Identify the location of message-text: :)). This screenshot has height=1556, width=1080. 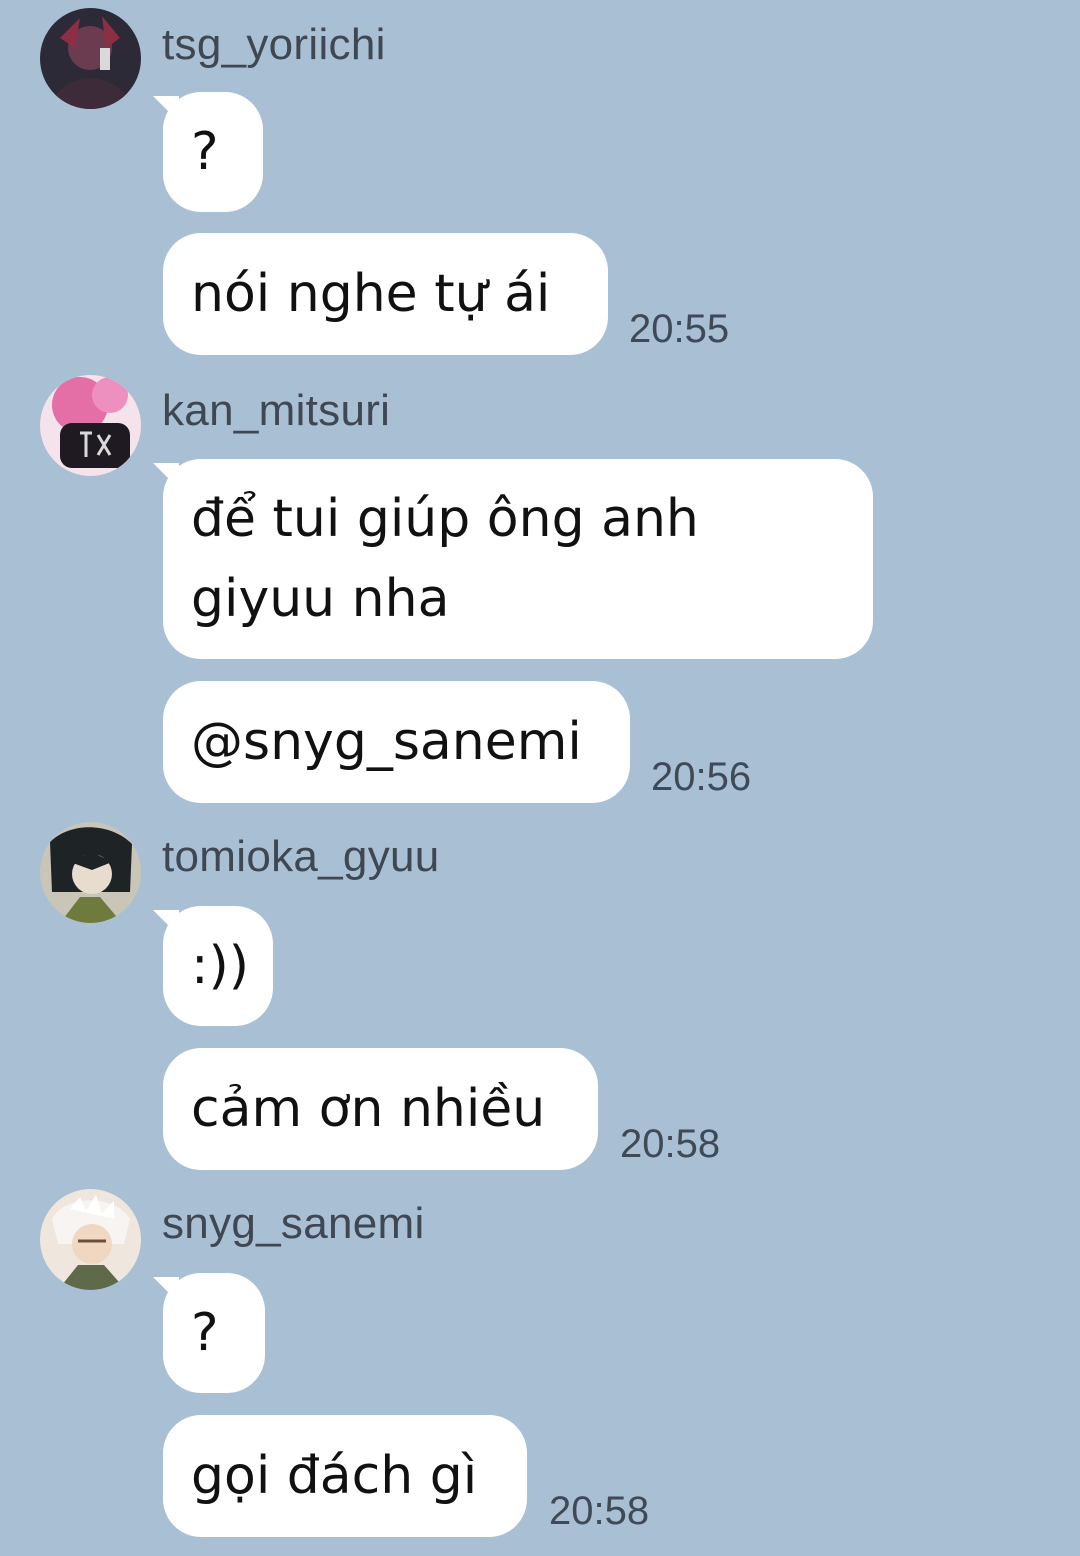
(220, 966).